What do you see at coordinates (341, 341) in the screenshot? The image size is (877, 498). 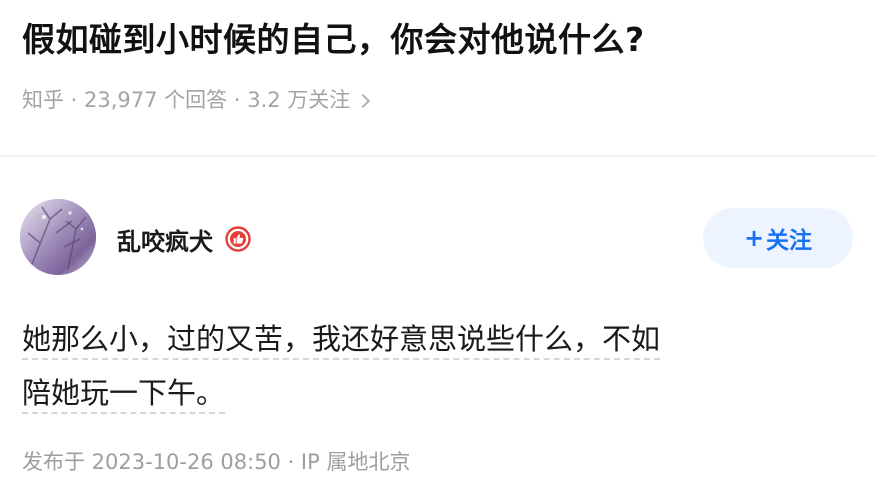 I see `answer-line-text: 她那么小，过的又苦，我还好意思说些什么，不如` at bounding box center [341, 341].